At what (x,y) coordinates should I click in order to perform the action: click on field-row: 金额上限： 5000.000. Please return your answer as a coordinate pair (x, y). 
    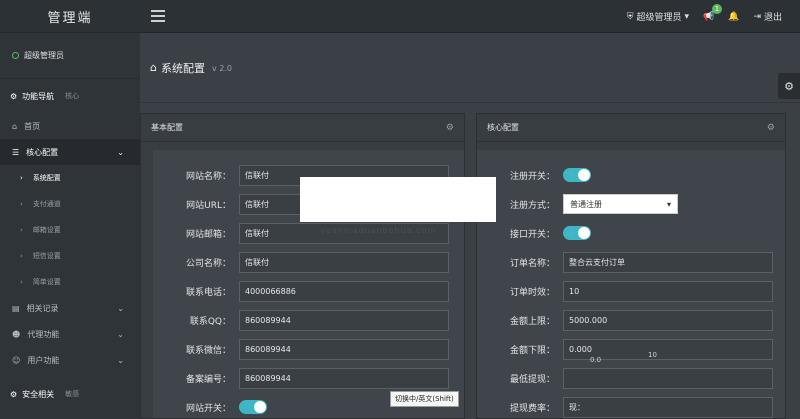
    Looking at the image, I should click on (625, 320).